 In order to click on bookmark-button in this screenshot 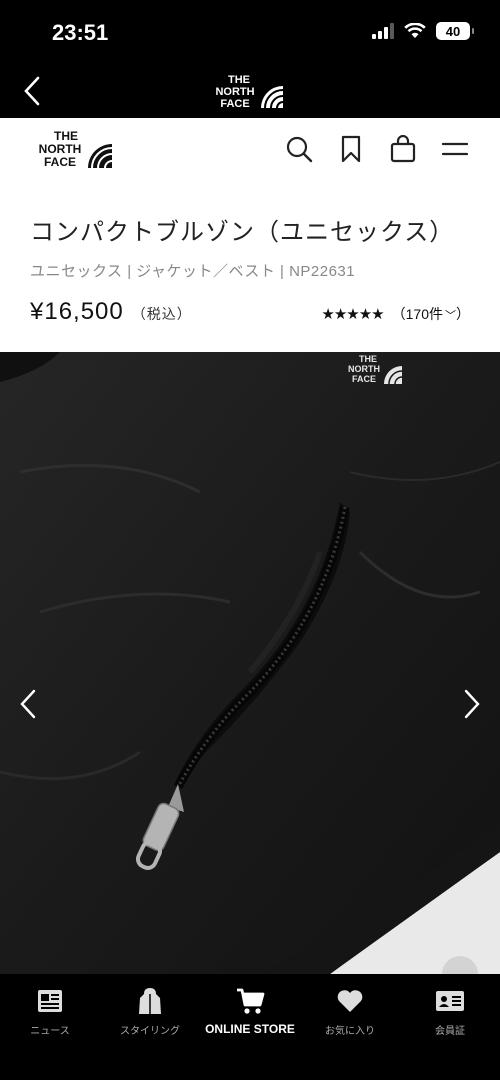, I will do `click(351, 149)`.